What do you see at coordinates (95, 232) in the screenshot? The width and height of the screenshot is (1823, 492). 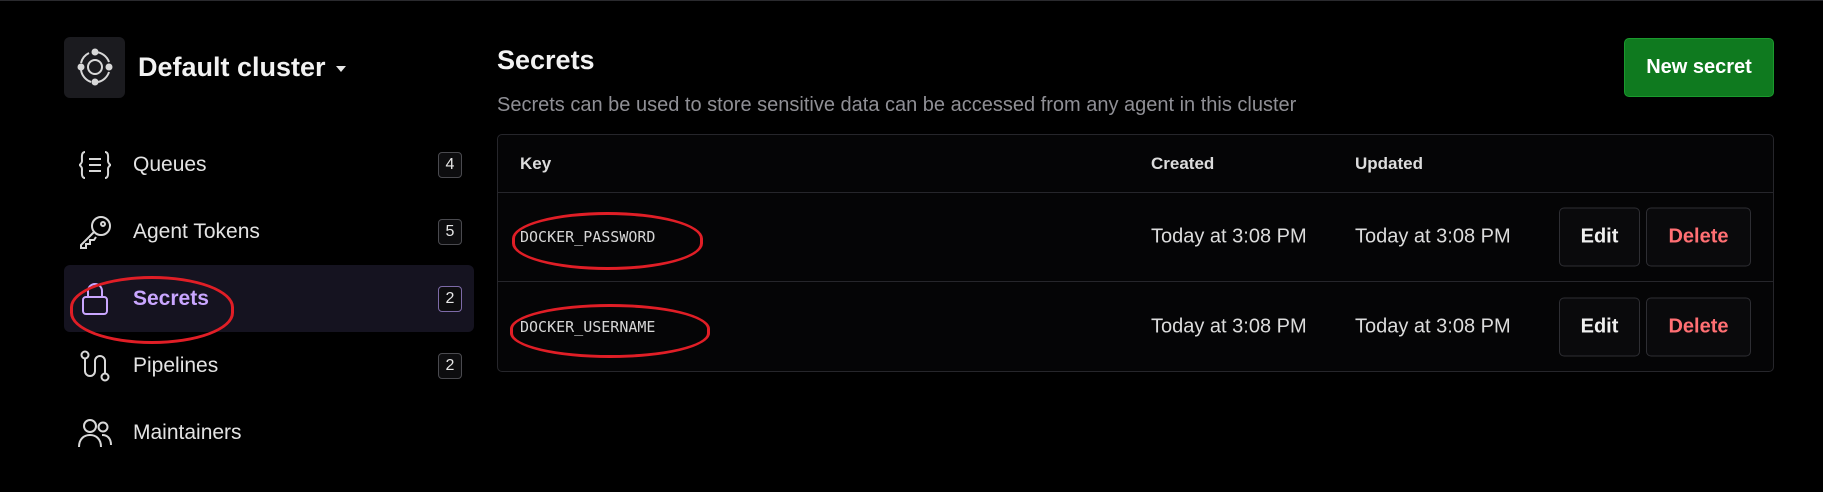 I see `key-icon` at bounding box center [95, 232].